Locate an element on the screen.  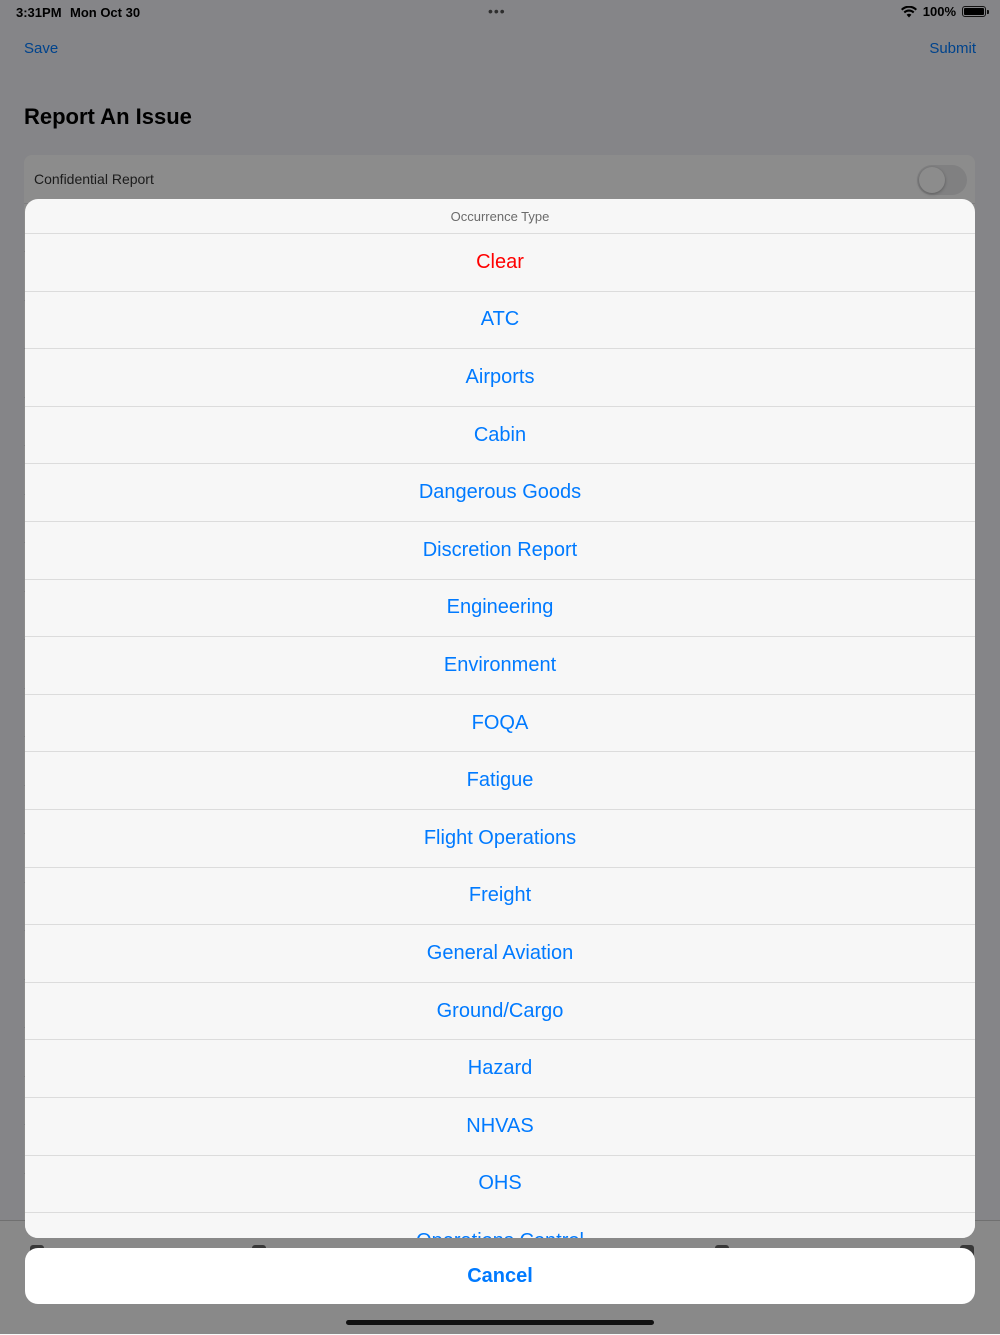
option-operations-control: Operations Control is located at coordinates (500, 1225).